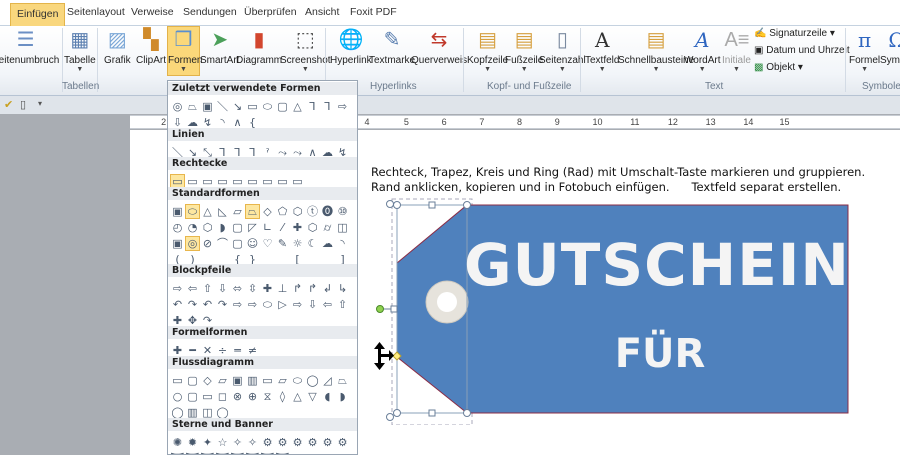  I want to click on rotation-handle, so click(380, 309).